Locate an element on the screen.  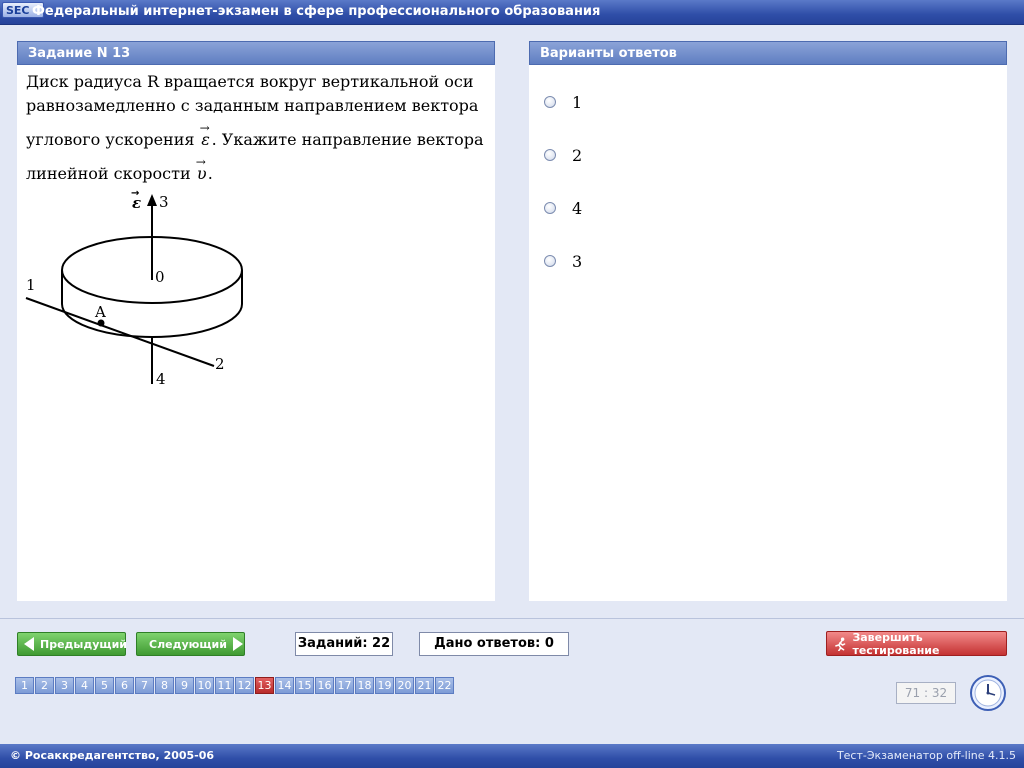
answer-option-label: 3 is located at coordinates (577, 261).